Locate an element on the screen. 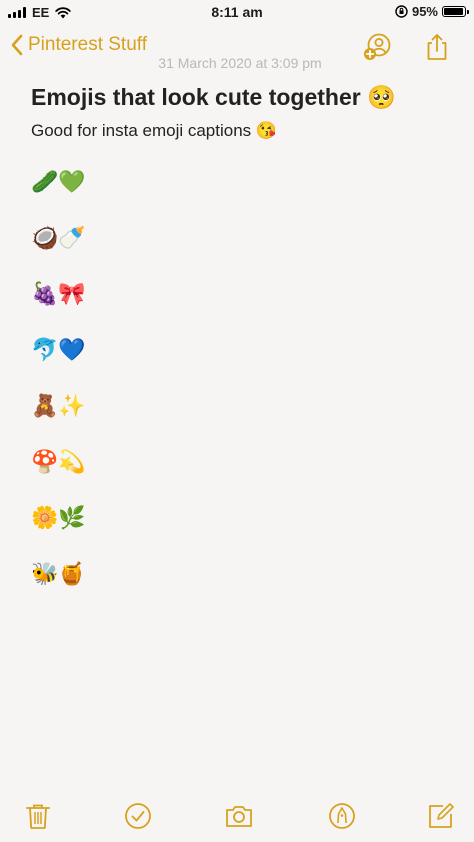  emoji-pair: 🥥🍼 is located at coordinates (58, 238).